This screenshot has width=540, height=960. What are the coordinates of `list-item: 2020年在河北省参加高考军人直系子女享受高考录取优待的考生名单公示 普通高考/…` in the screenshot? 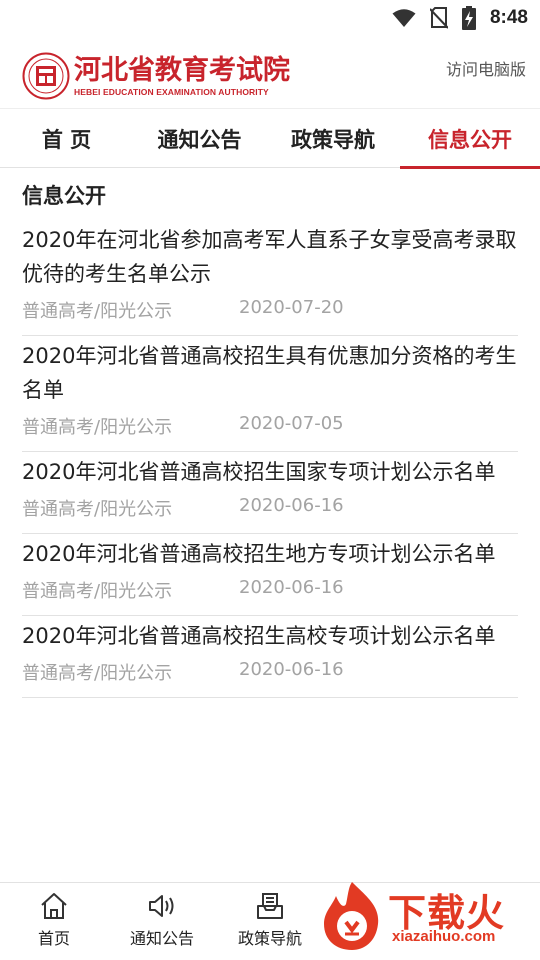 It's located at (270, 278).